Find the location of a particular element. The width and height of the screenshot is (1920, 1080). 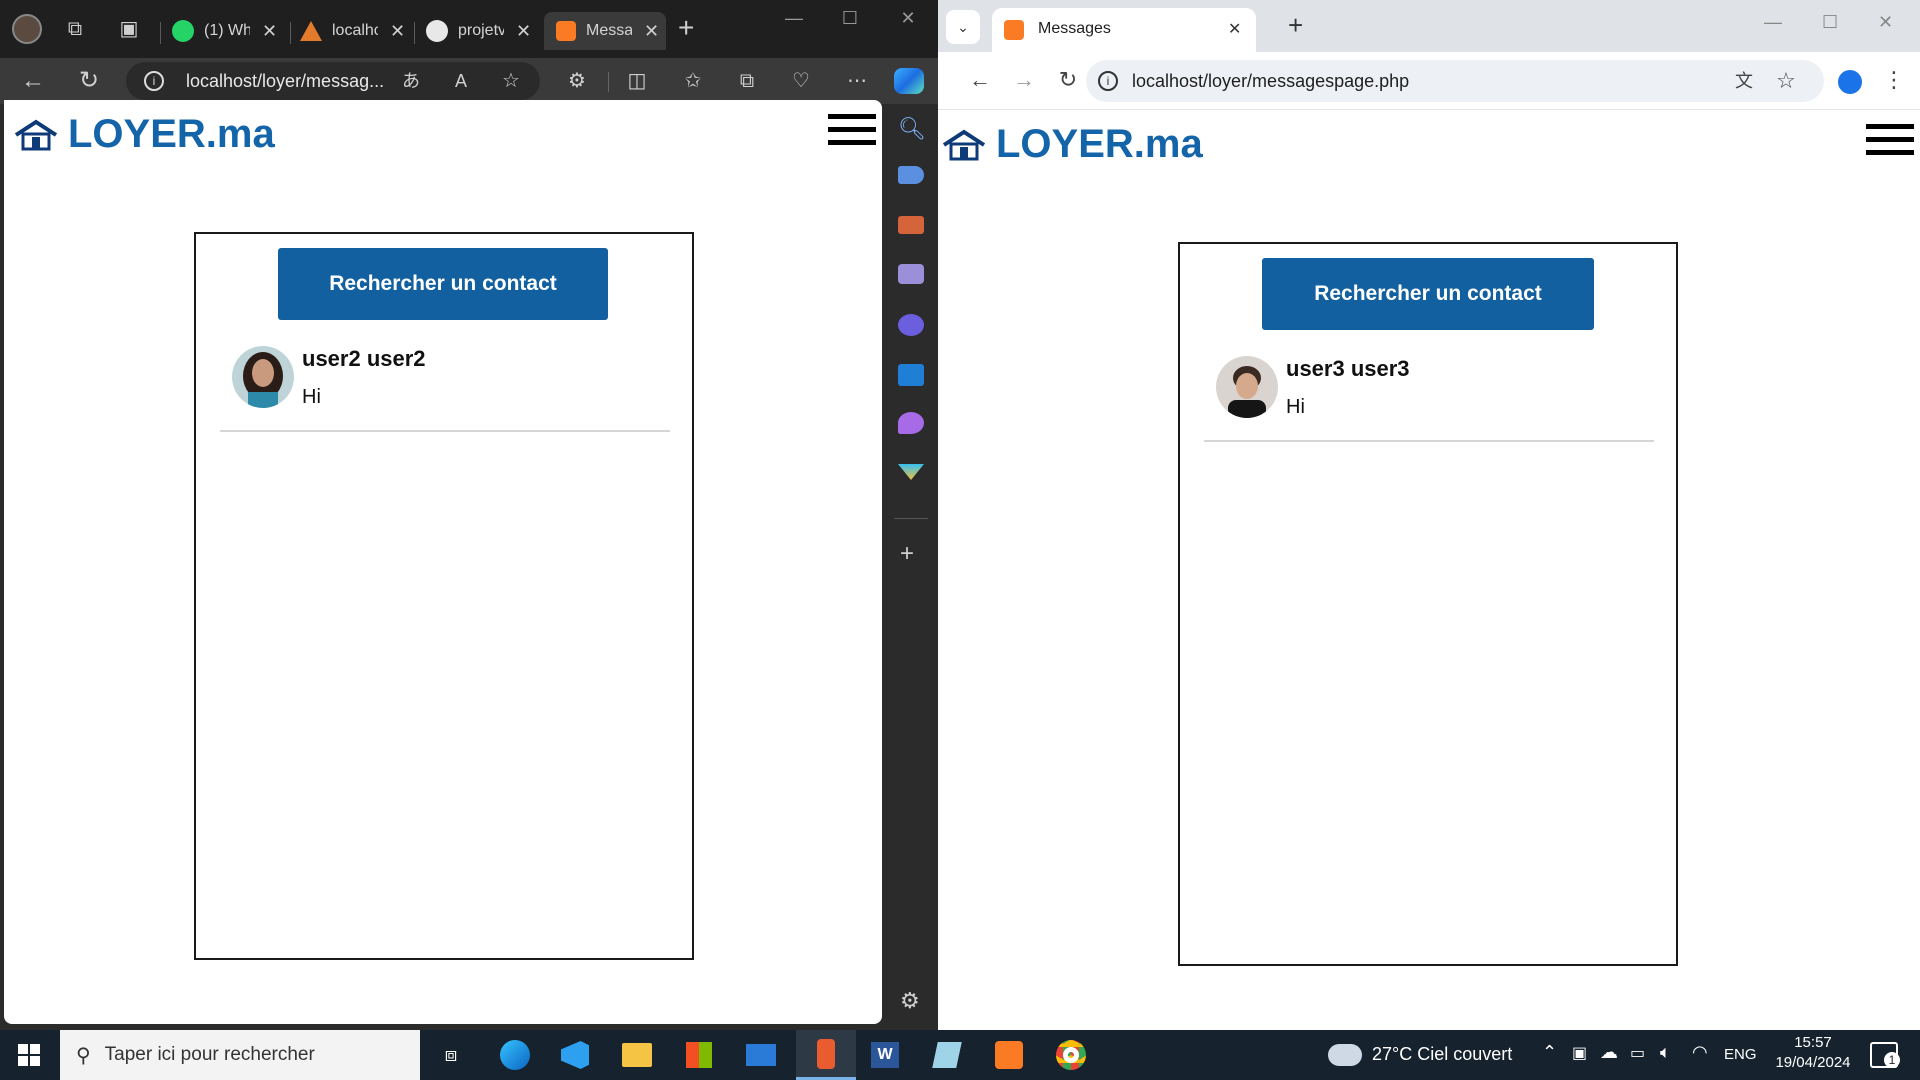

collections-icon: ⧉ is located at coordinates (747, 81).